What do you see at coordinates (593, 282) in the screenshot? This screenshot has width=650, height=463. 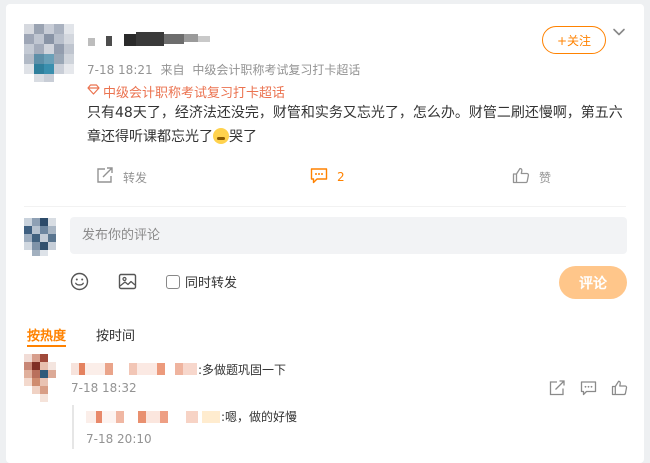 I see `submit-comment-button: 评论` at bounding box center [593, 282].